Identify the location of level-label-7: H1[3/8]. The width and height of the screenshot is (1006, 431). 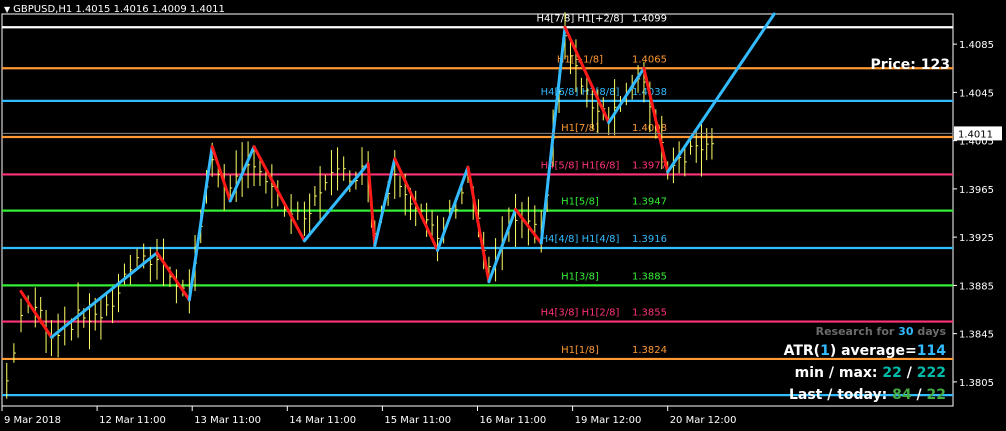
(580, 276).